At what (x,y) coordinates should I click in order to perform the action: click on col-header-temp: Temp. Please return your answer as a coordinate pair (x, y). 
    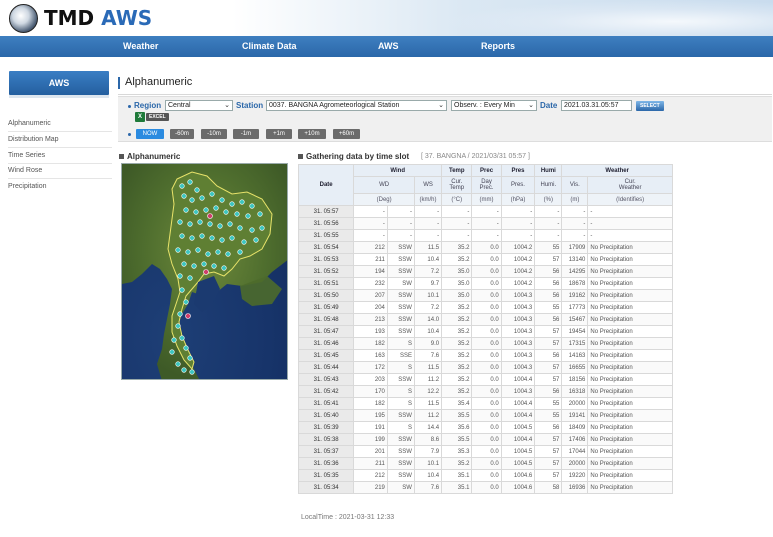
    Looking at the image, I should click on (457, 170).